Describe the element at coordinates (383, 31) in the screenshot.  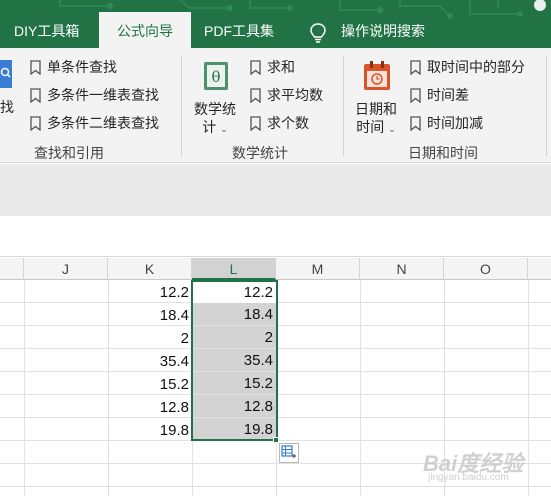
I see `tell-me-search: 操作说明搜索` at that location.